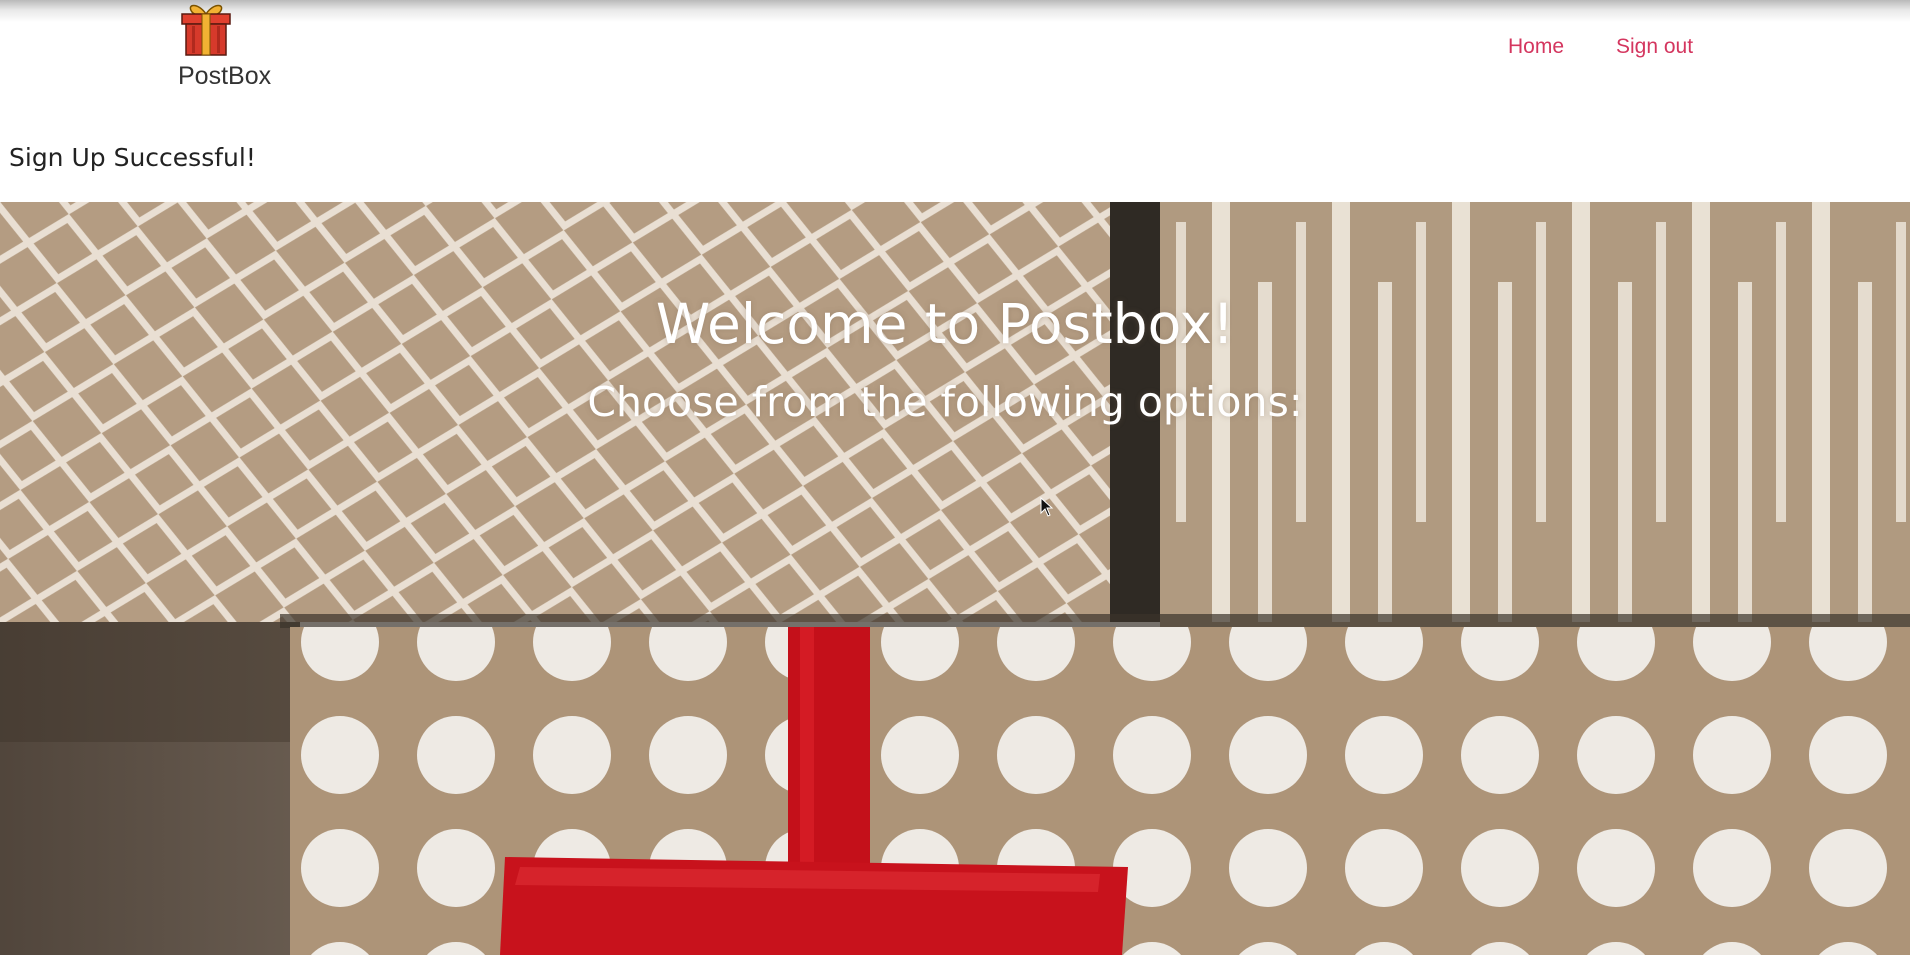 This screenshot has height=955, width=1910. Describe the element at coordinates (224, 76) in the screenshot. I see `brand-name: PostBox` at that location.